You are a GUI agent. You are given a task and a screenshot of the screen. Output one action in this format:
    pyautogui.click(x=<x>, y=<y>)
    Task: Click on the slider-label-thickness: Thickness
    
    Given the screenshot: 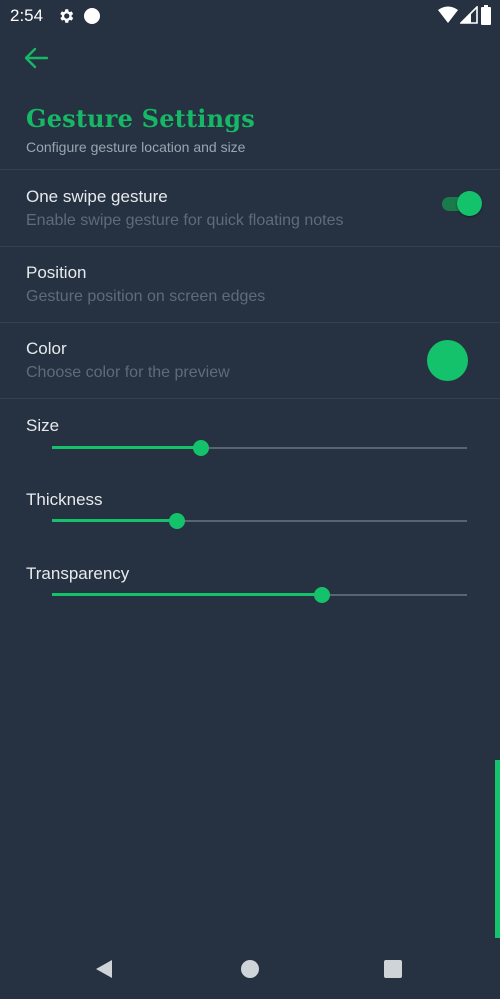 What is the action you would take?
    pyautogui.click(x=64, y=499)
    